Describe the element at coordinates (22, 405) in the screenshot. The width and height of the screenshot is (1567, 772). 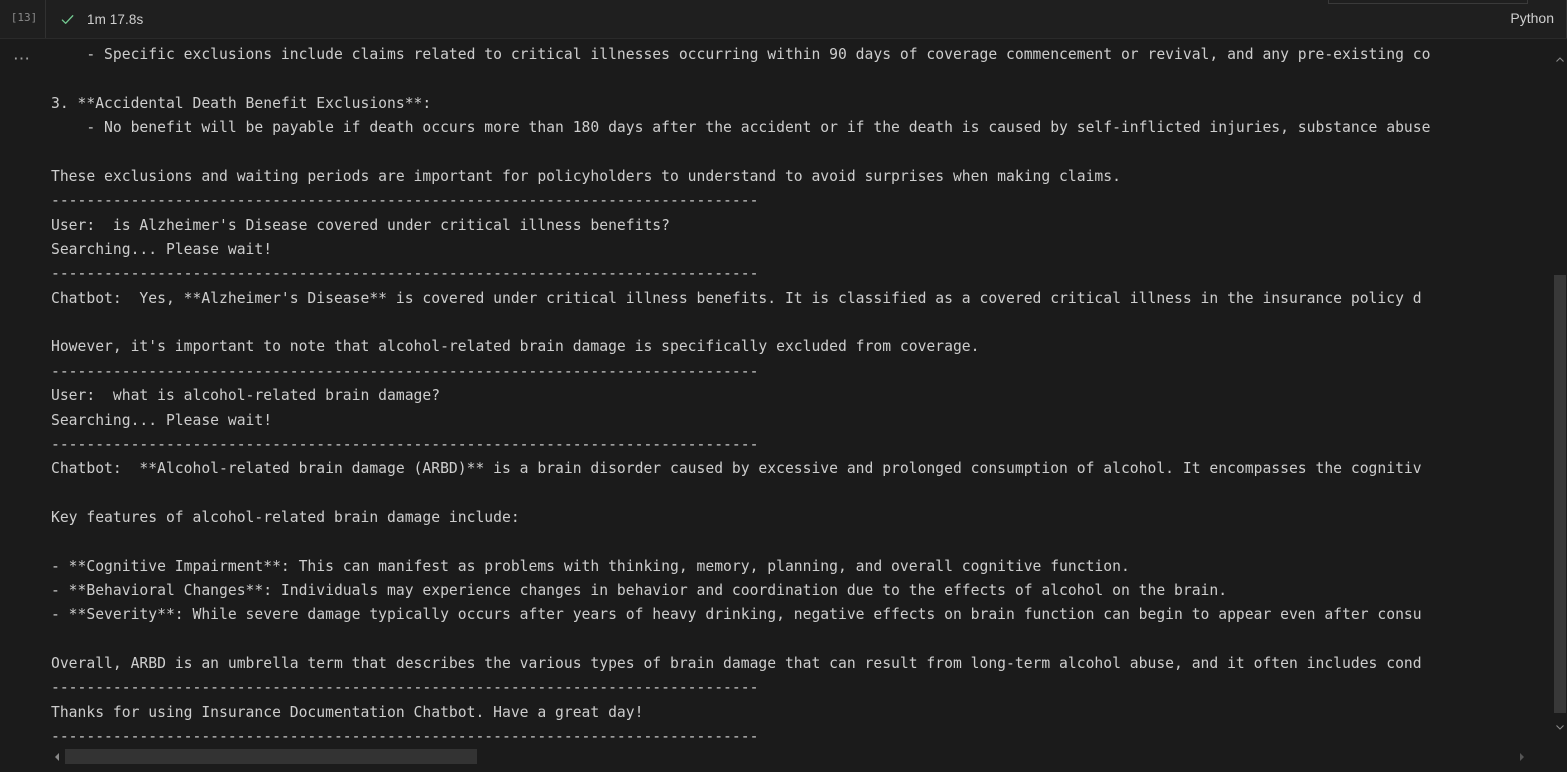
I see `output-gutter: ⋯` at that location.